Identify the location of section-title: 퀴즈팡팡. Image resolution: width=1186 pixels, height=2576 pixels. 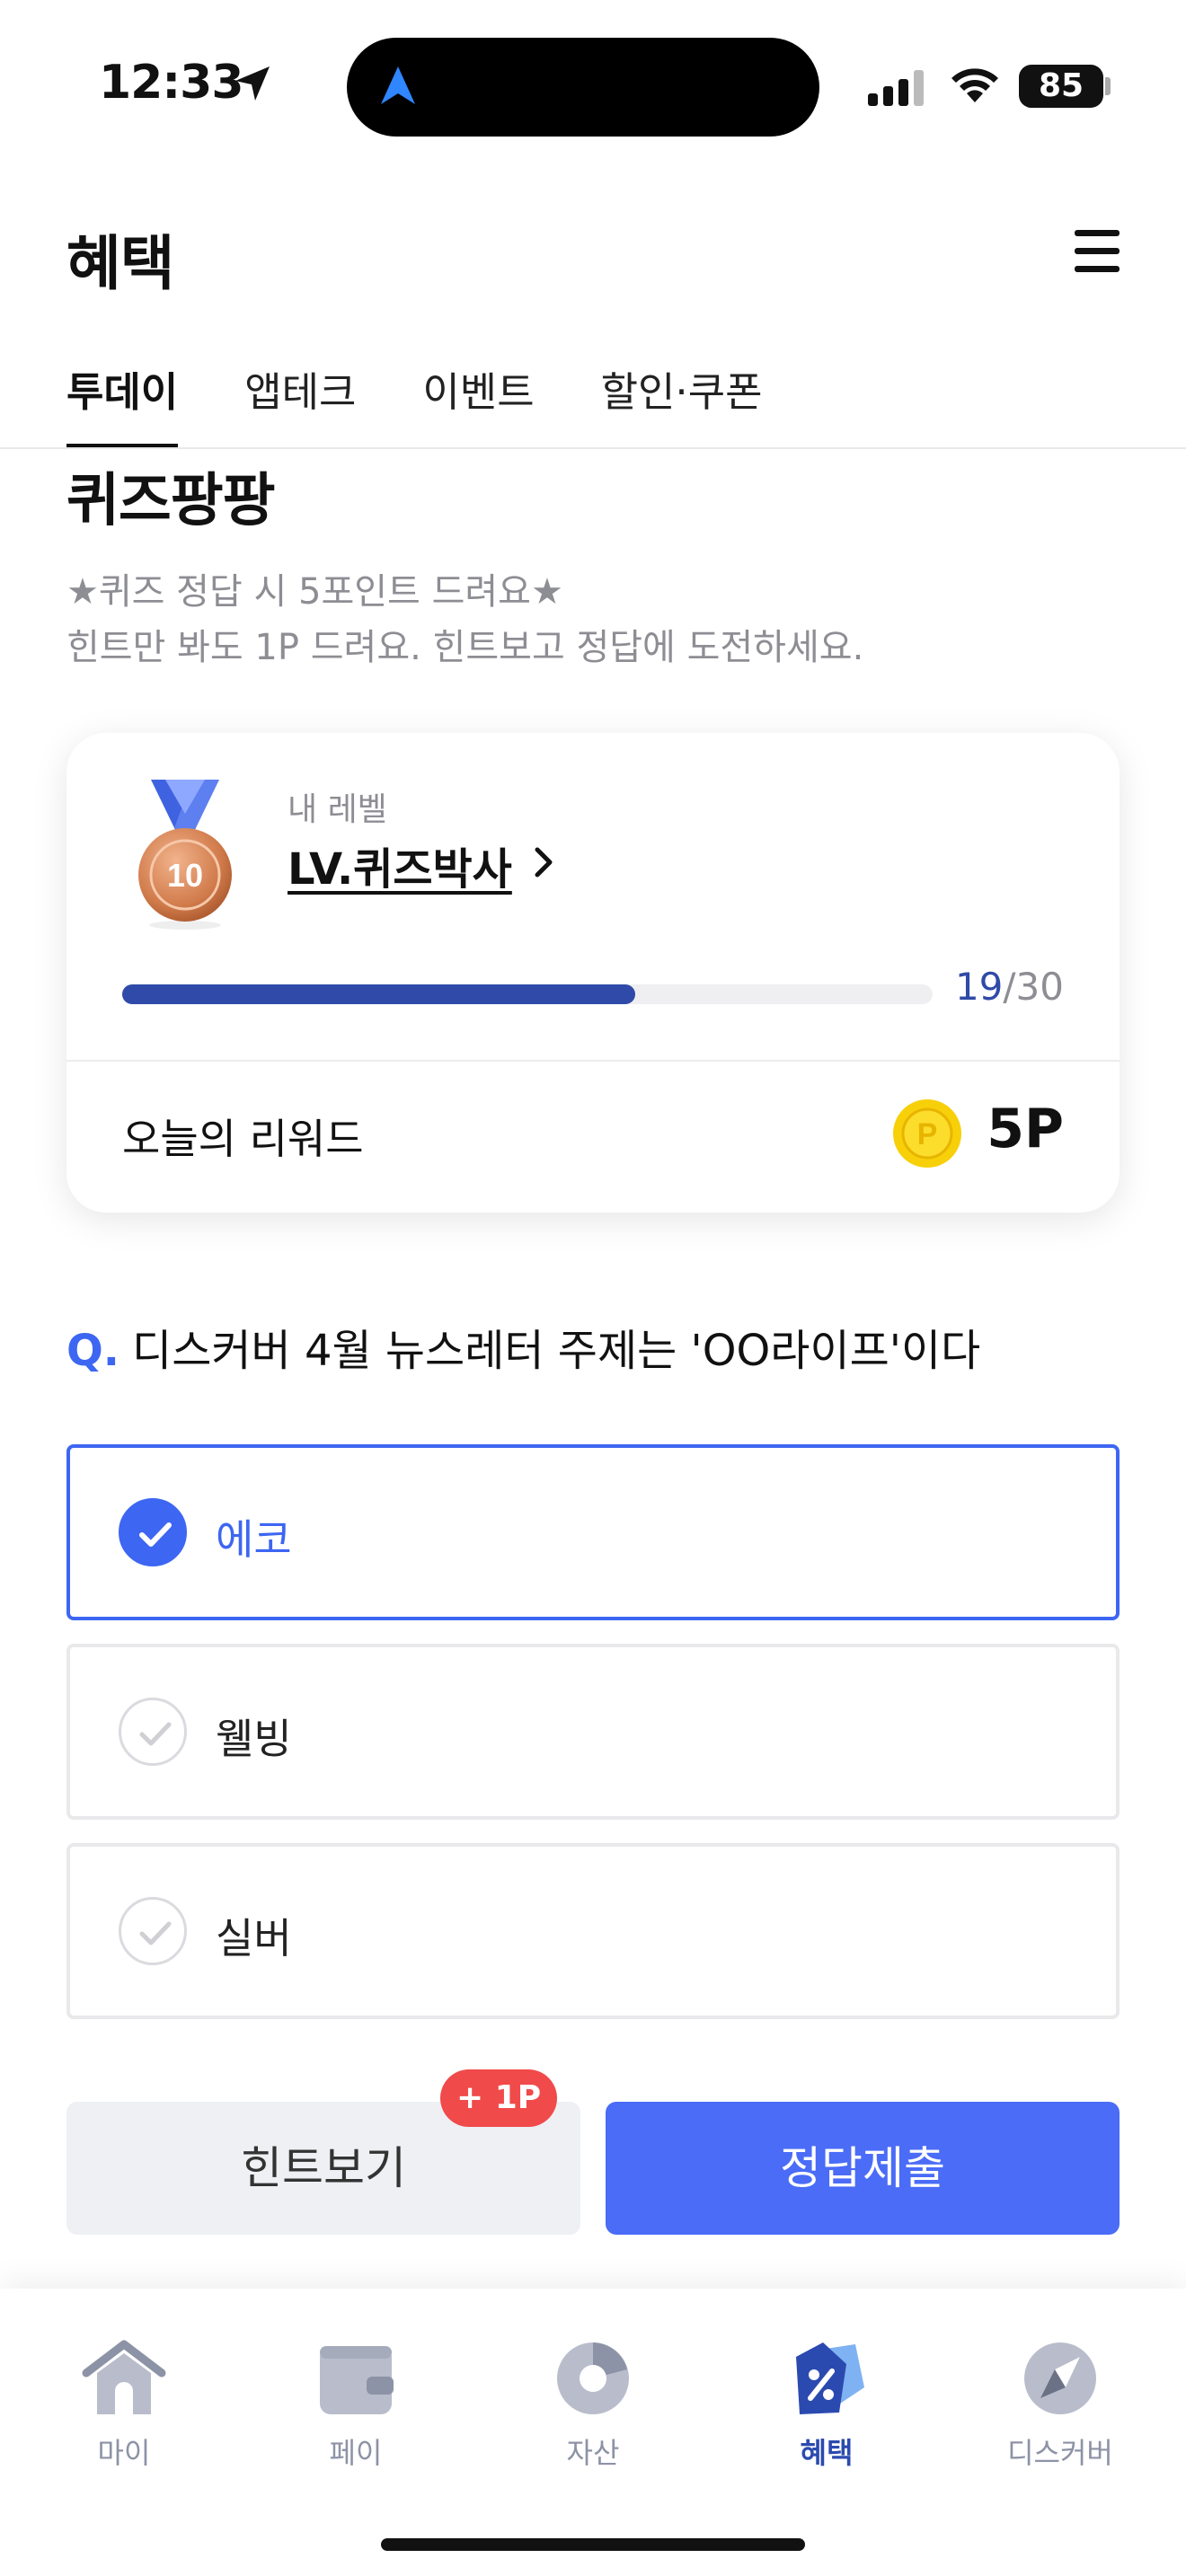
(171, 501).